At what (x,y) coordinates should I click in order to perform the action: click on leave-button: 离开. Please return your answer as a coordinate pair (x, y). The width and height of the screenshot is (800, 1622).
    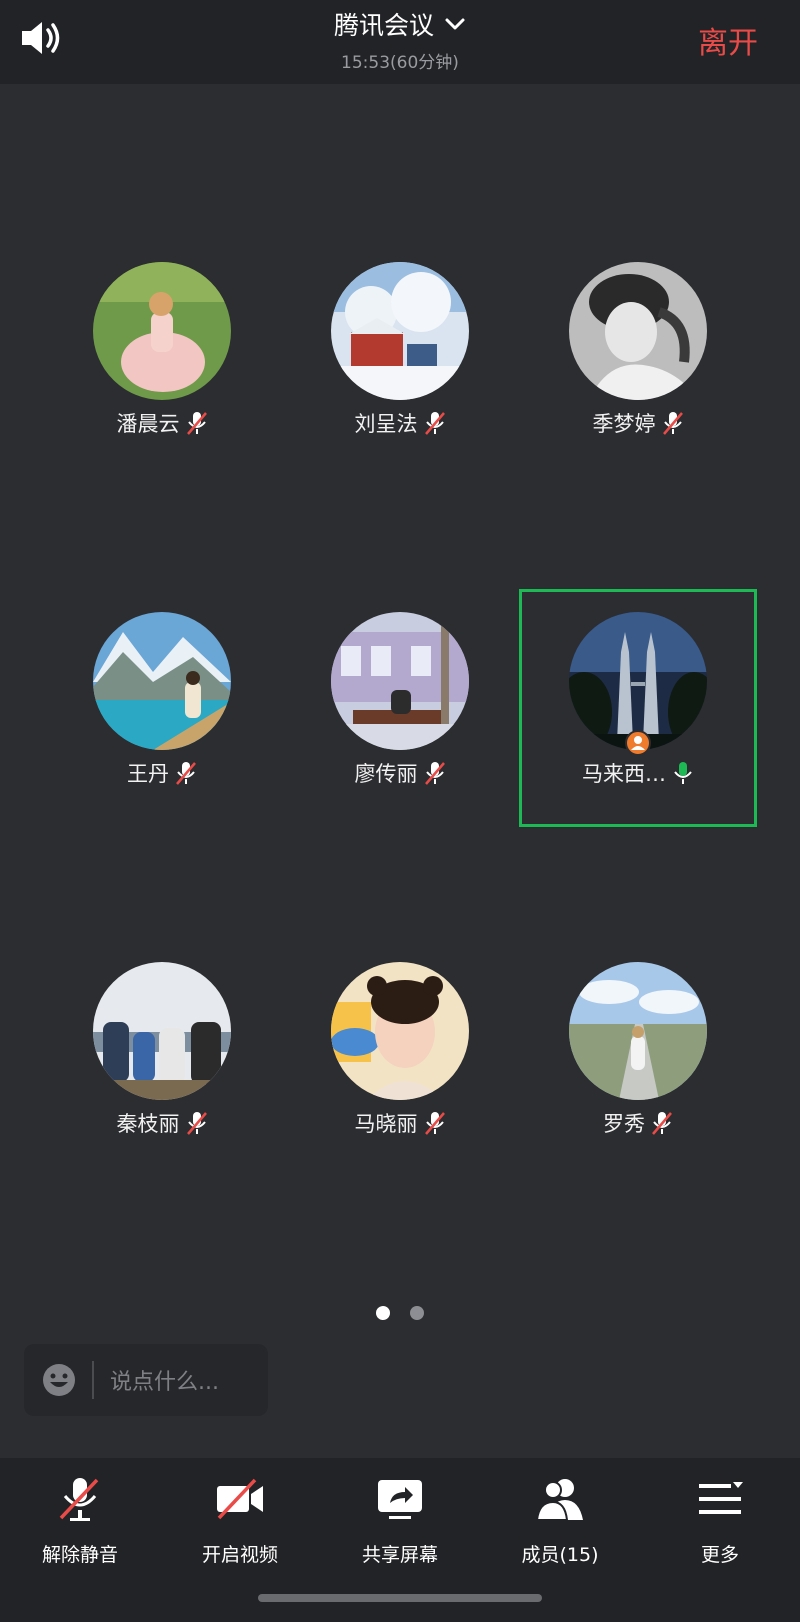
    Looking at the image, I should click on (728, 40).